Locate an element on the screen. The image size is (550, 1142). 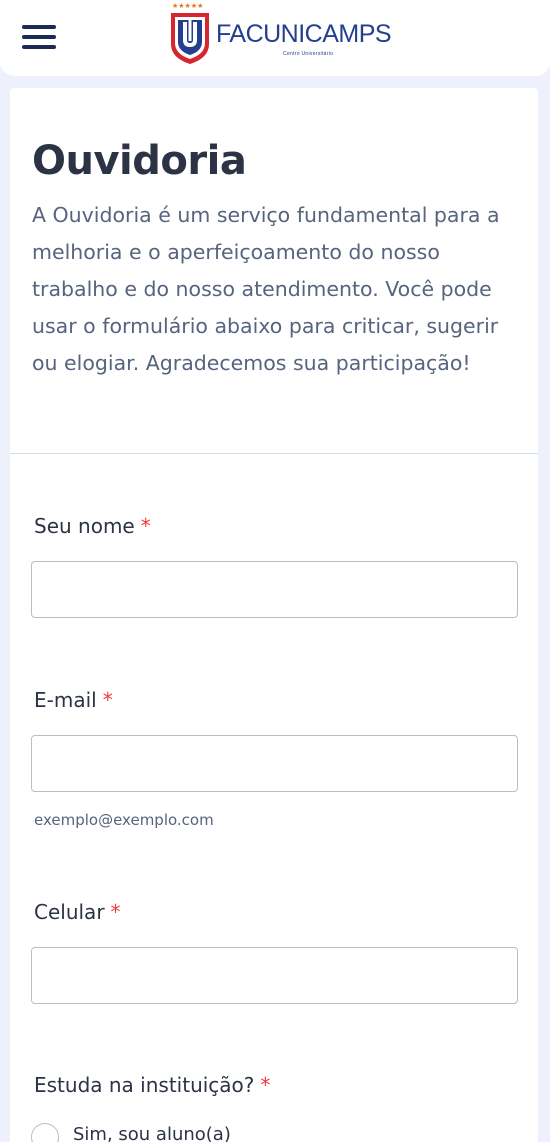
phone-input is located at coordinates (274, 975).